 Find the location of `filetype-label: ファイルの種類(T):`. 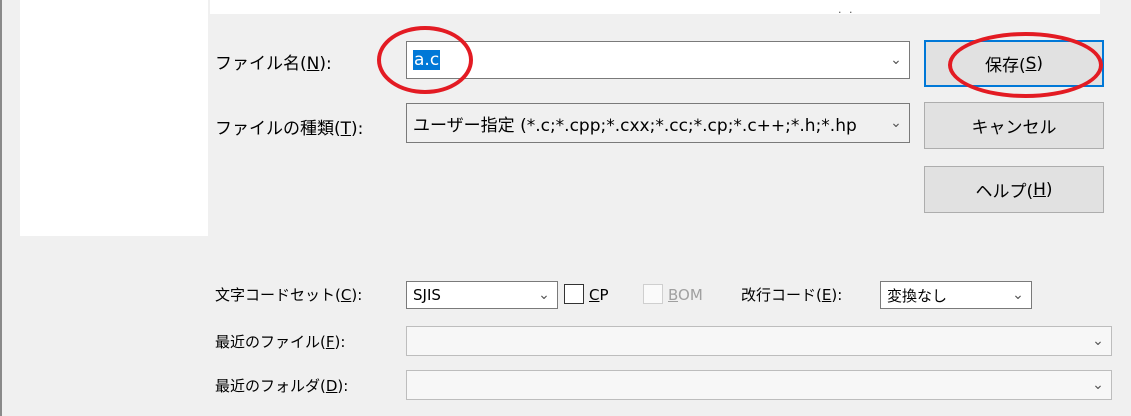

filetype-label: ファイルの種類(T): is located at coordinates (289, 129).